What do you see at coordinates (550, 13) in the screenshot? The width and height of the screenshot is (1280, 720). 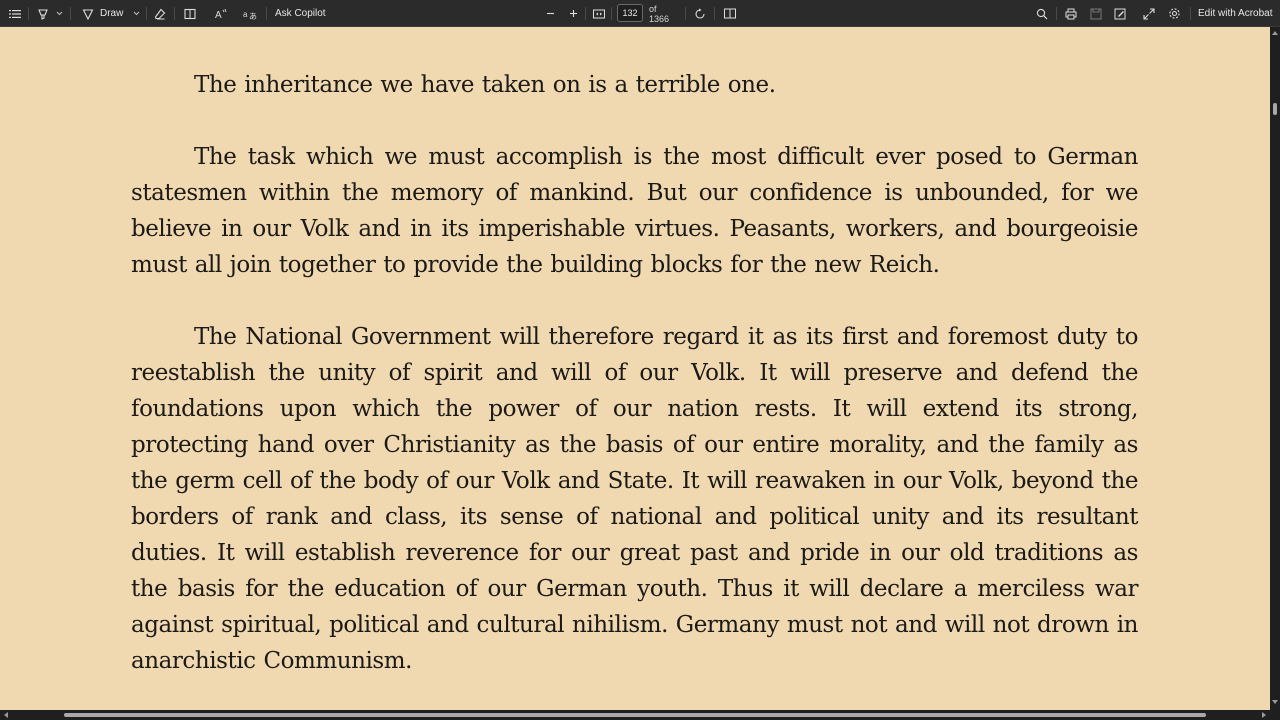 I see `minus-icon` at bounding box center [550, 13].